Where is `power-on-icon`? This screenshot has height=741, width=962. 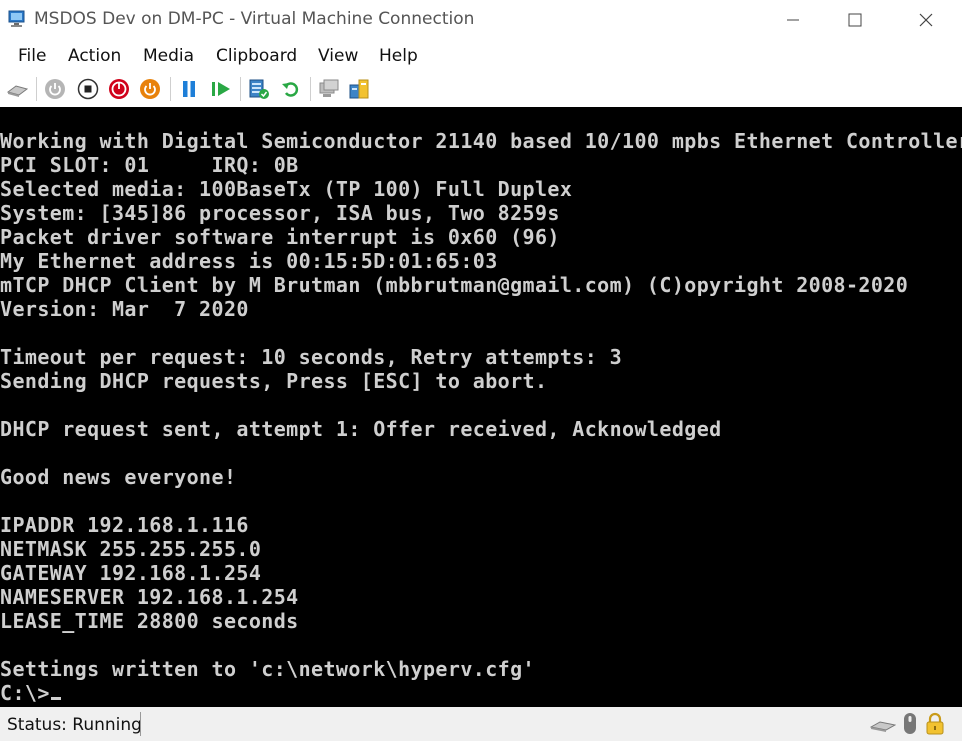
power-on-icon is located at coordinates (55, 89).